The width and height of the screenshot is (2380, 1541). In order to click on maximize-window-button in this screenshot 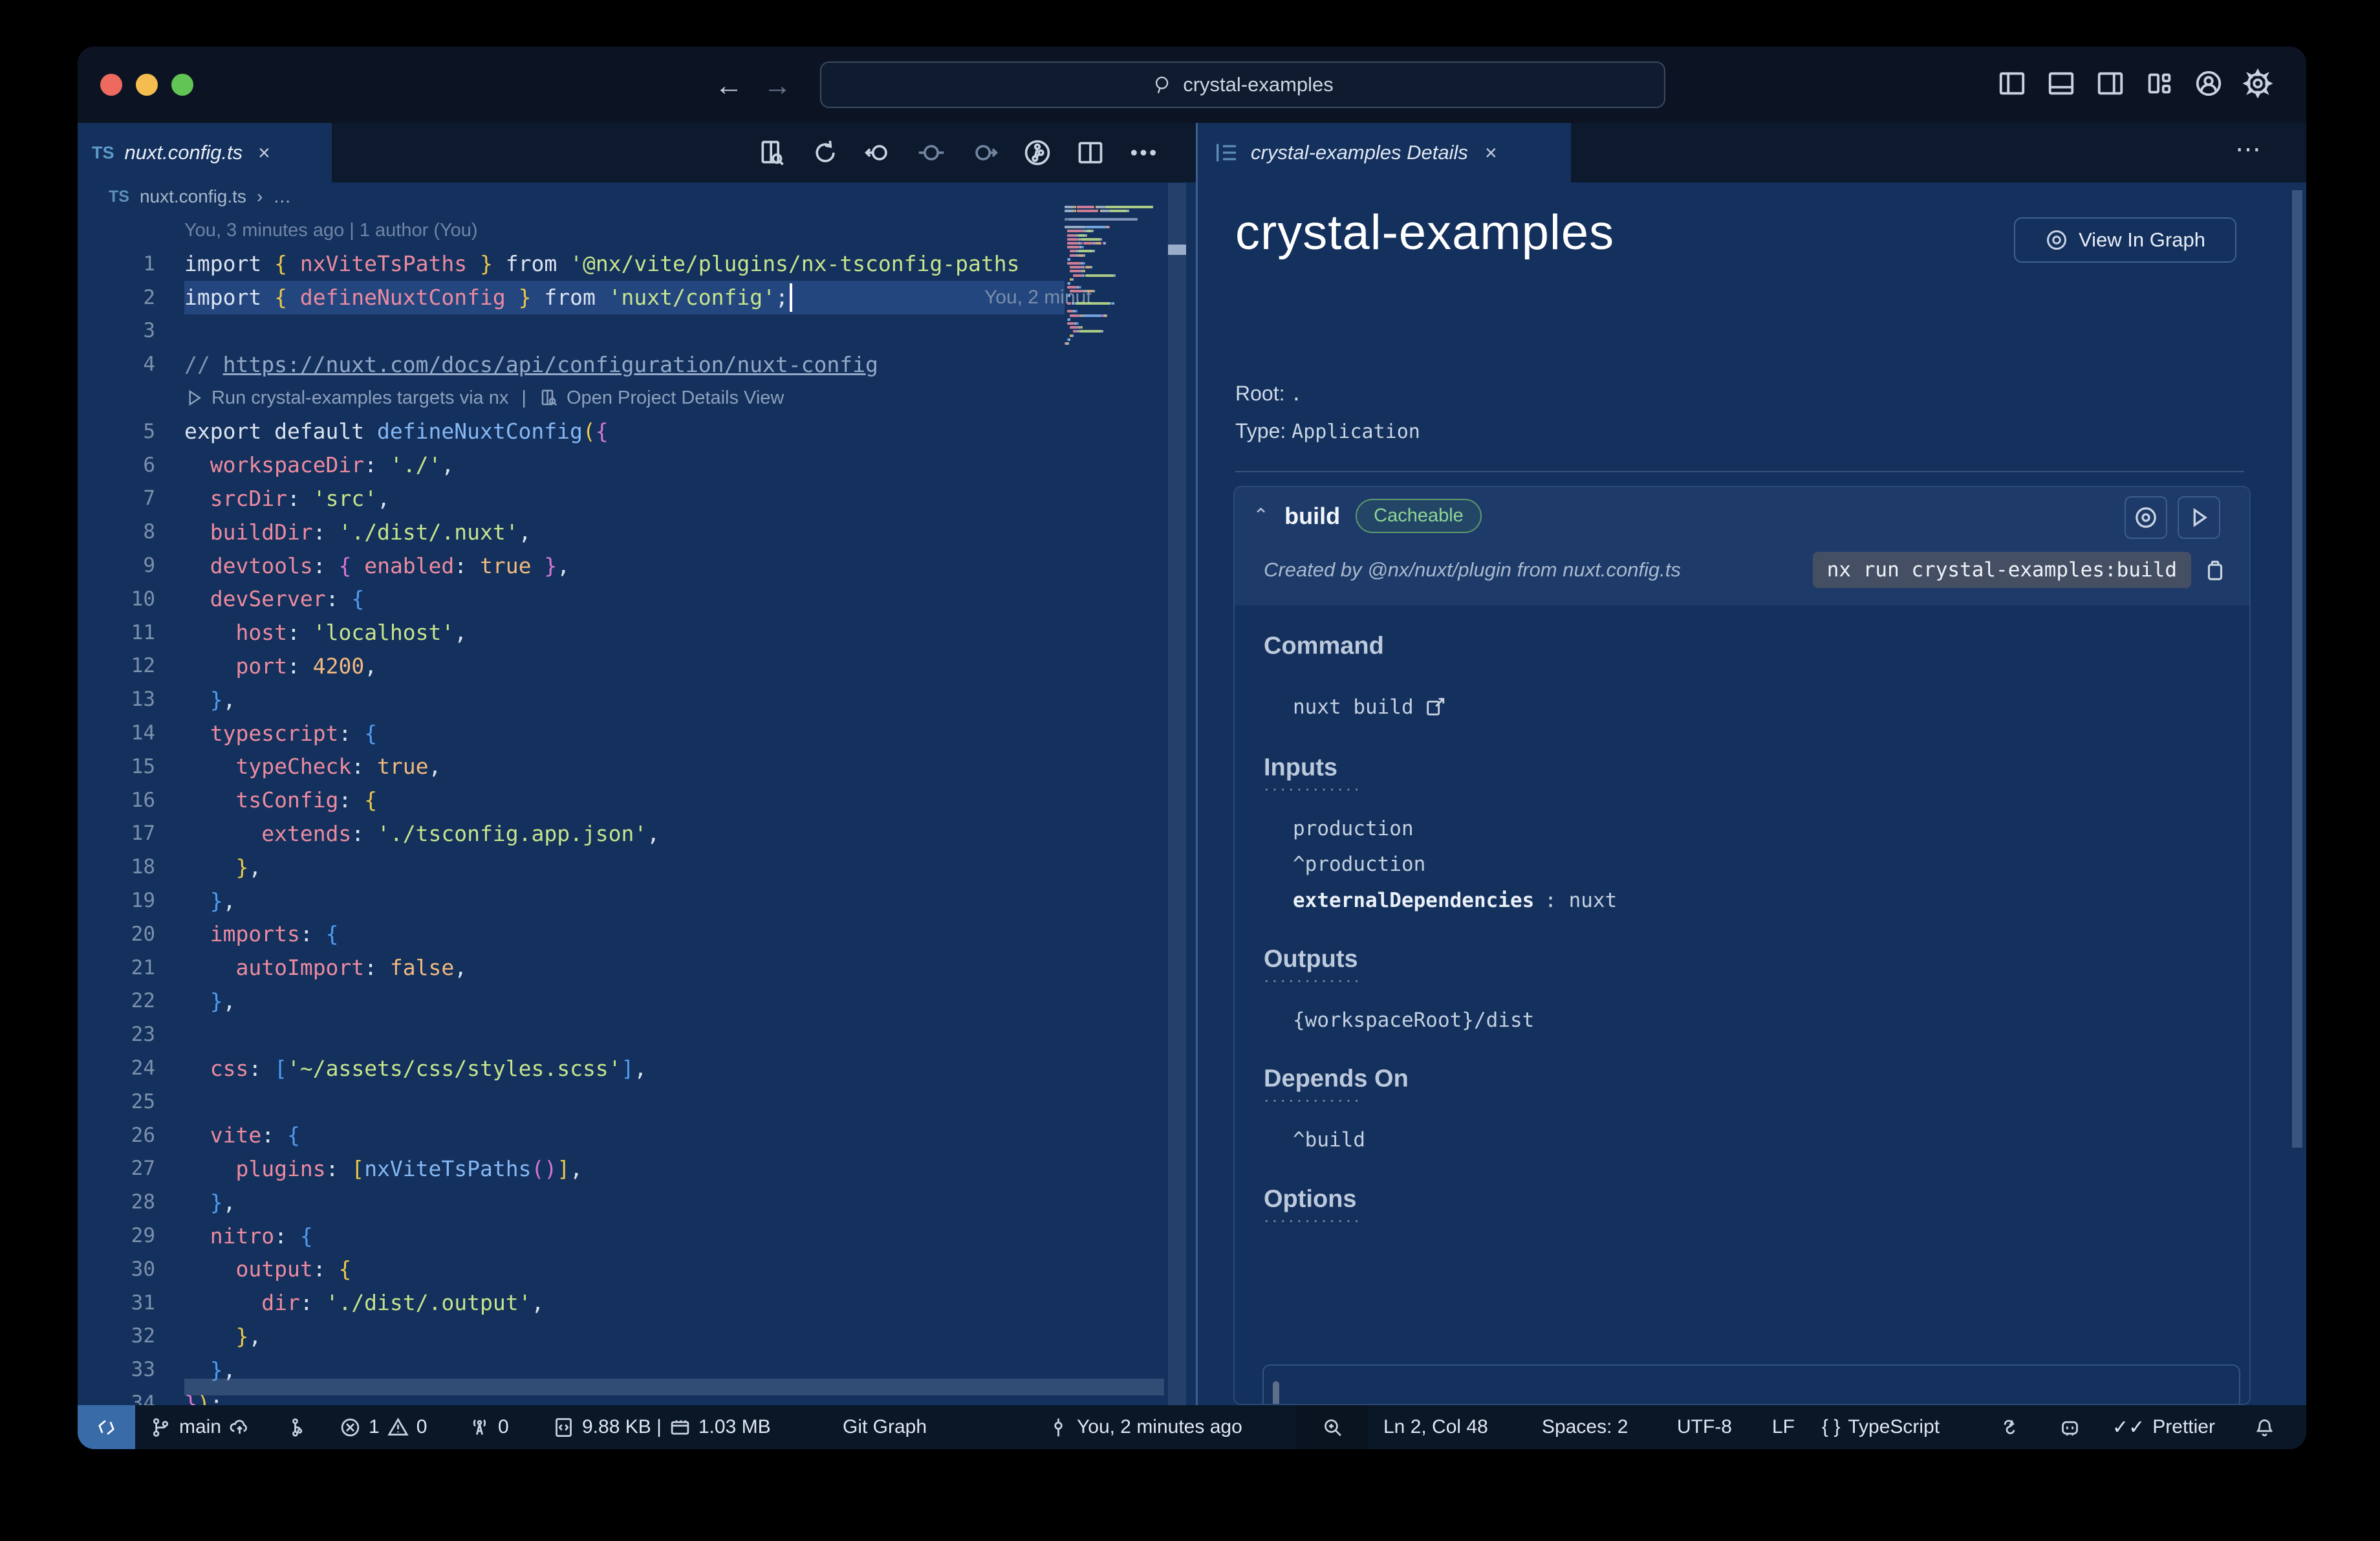, I will do `click(182, 85)`.